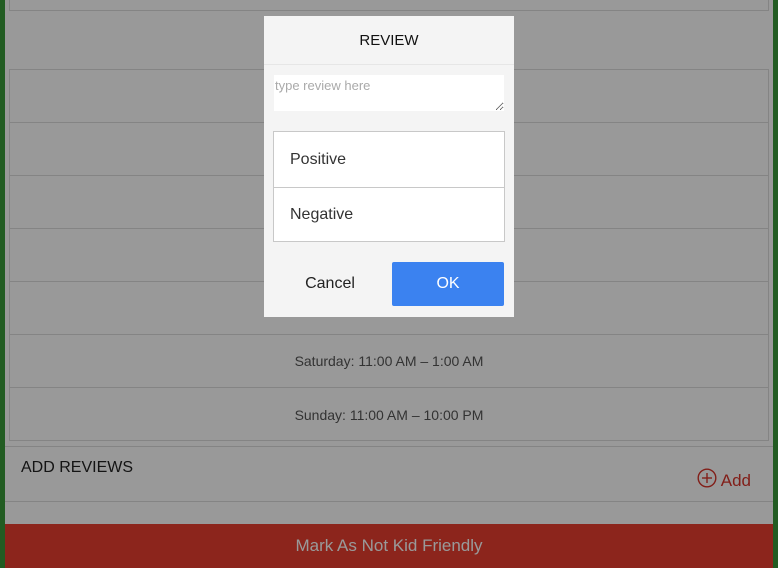 The width and height of the screenshot is (778, 568). Describe the element at coordinates (330, 284) in the screenshot. I see `cancel-button: Cancel` at that location.